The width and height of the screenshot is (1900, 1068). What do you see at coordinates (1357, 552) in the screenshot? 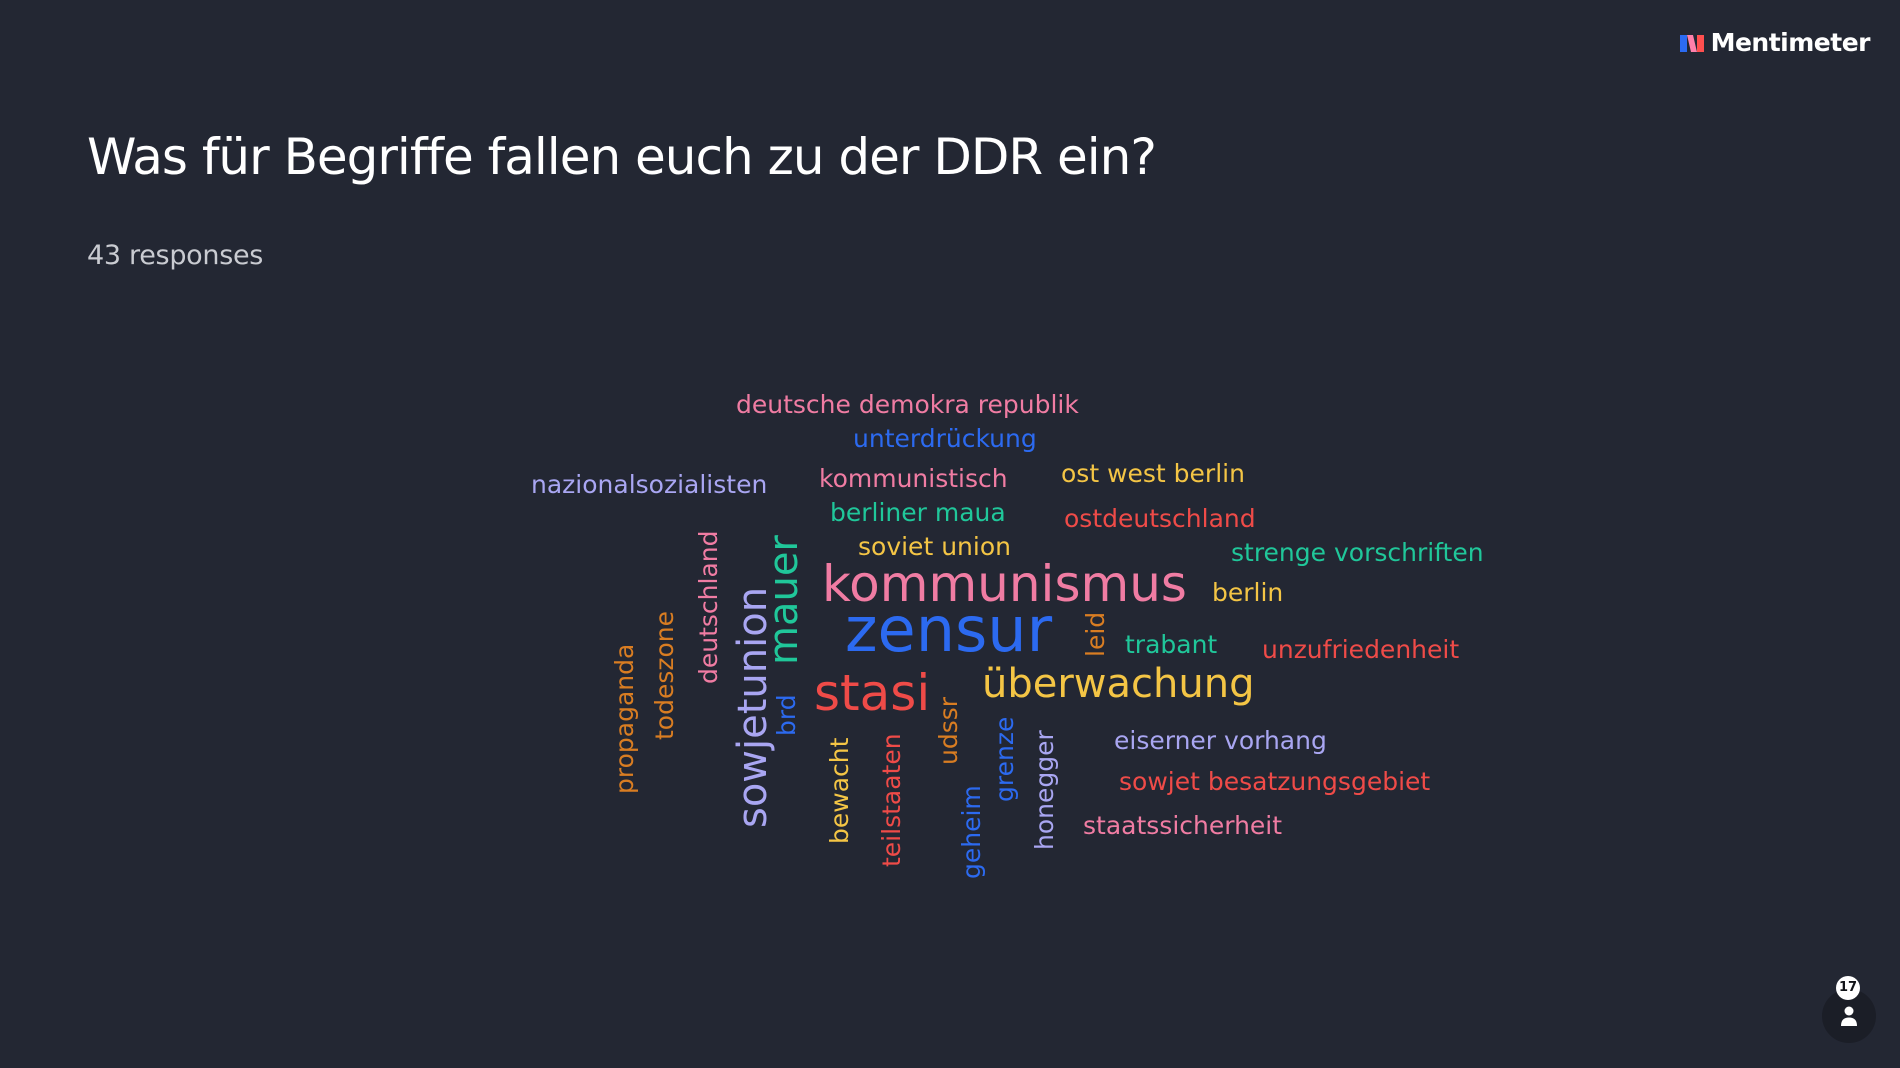
I see `word-cloud-word: strenge vorschriften` at bounding box center [1357, 552].